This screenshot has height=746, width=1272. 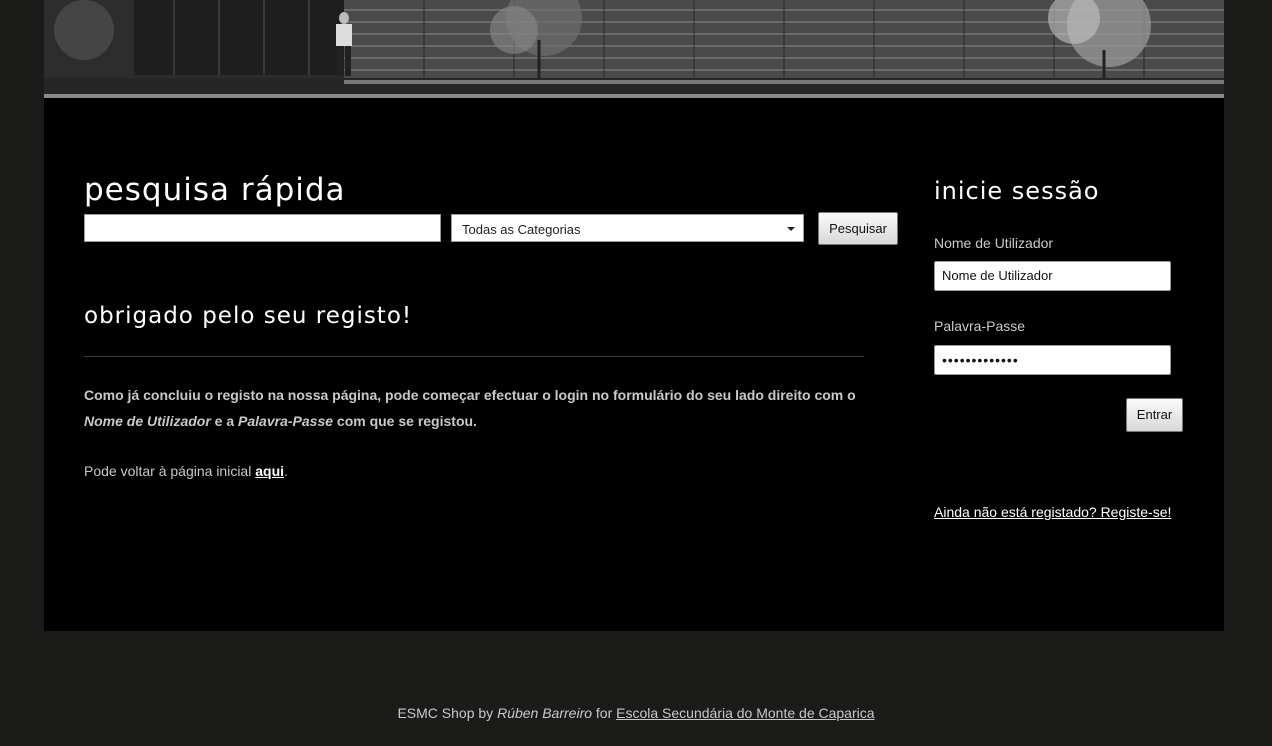 What do you see at coordinates (269, 471) in the screenshot?
I see `home-link: aqui` at bounding box center [269, 471].